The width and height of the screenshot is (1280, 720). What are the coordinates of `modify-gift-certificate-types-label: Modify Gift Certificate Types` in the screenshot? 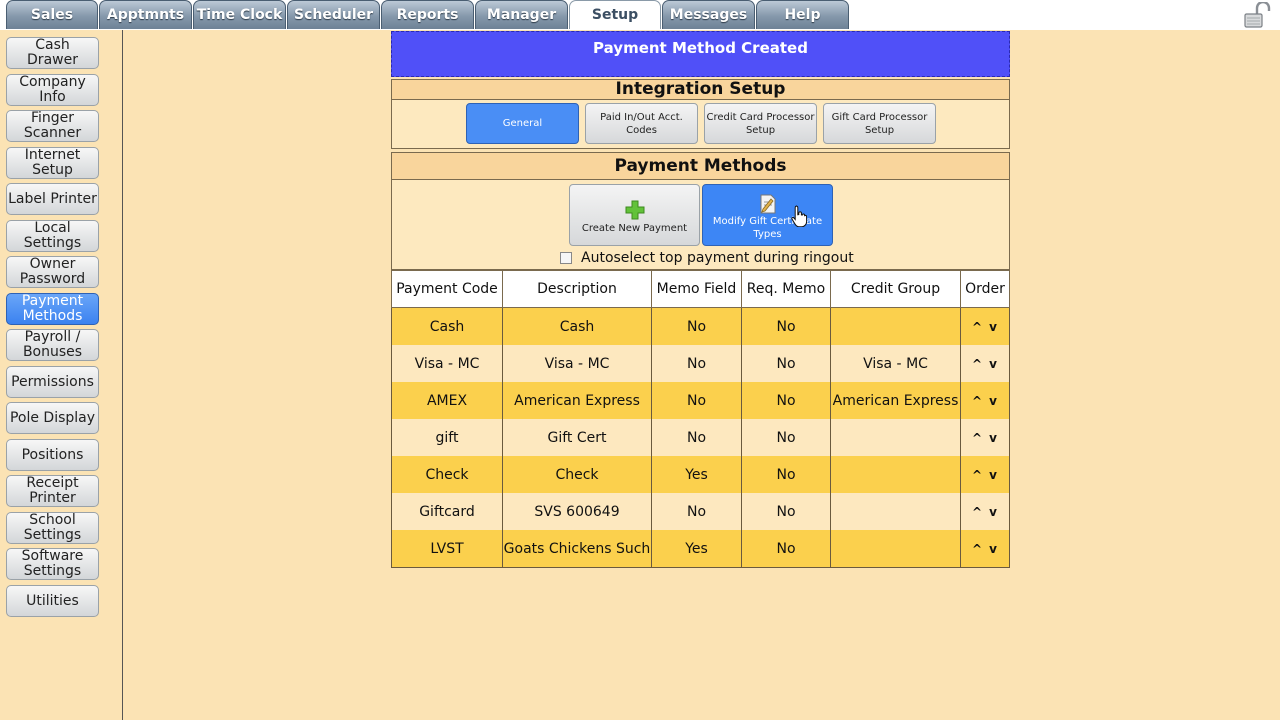 It's located at (767, 228).